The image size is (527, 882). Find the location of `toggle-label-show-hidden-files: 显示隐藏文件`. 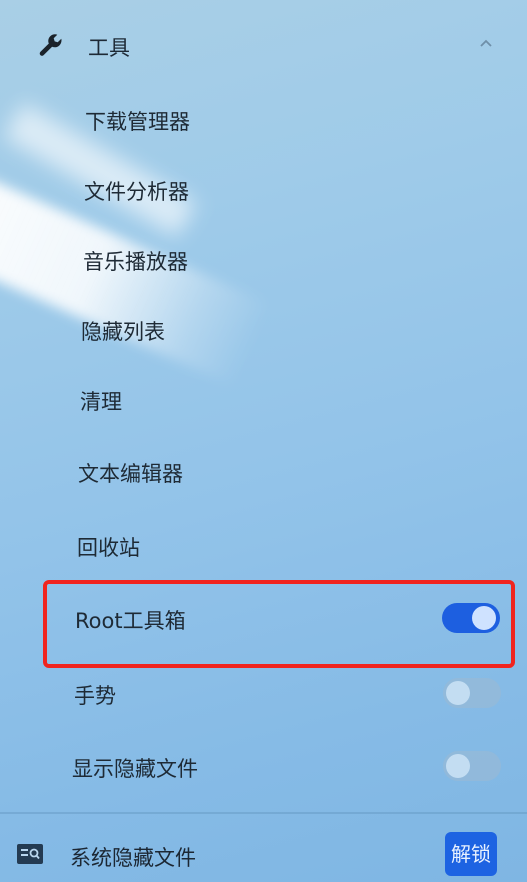

toggle-label-show-hidden-files: 显示隐藏文件 is located at coordinates (135, 769).